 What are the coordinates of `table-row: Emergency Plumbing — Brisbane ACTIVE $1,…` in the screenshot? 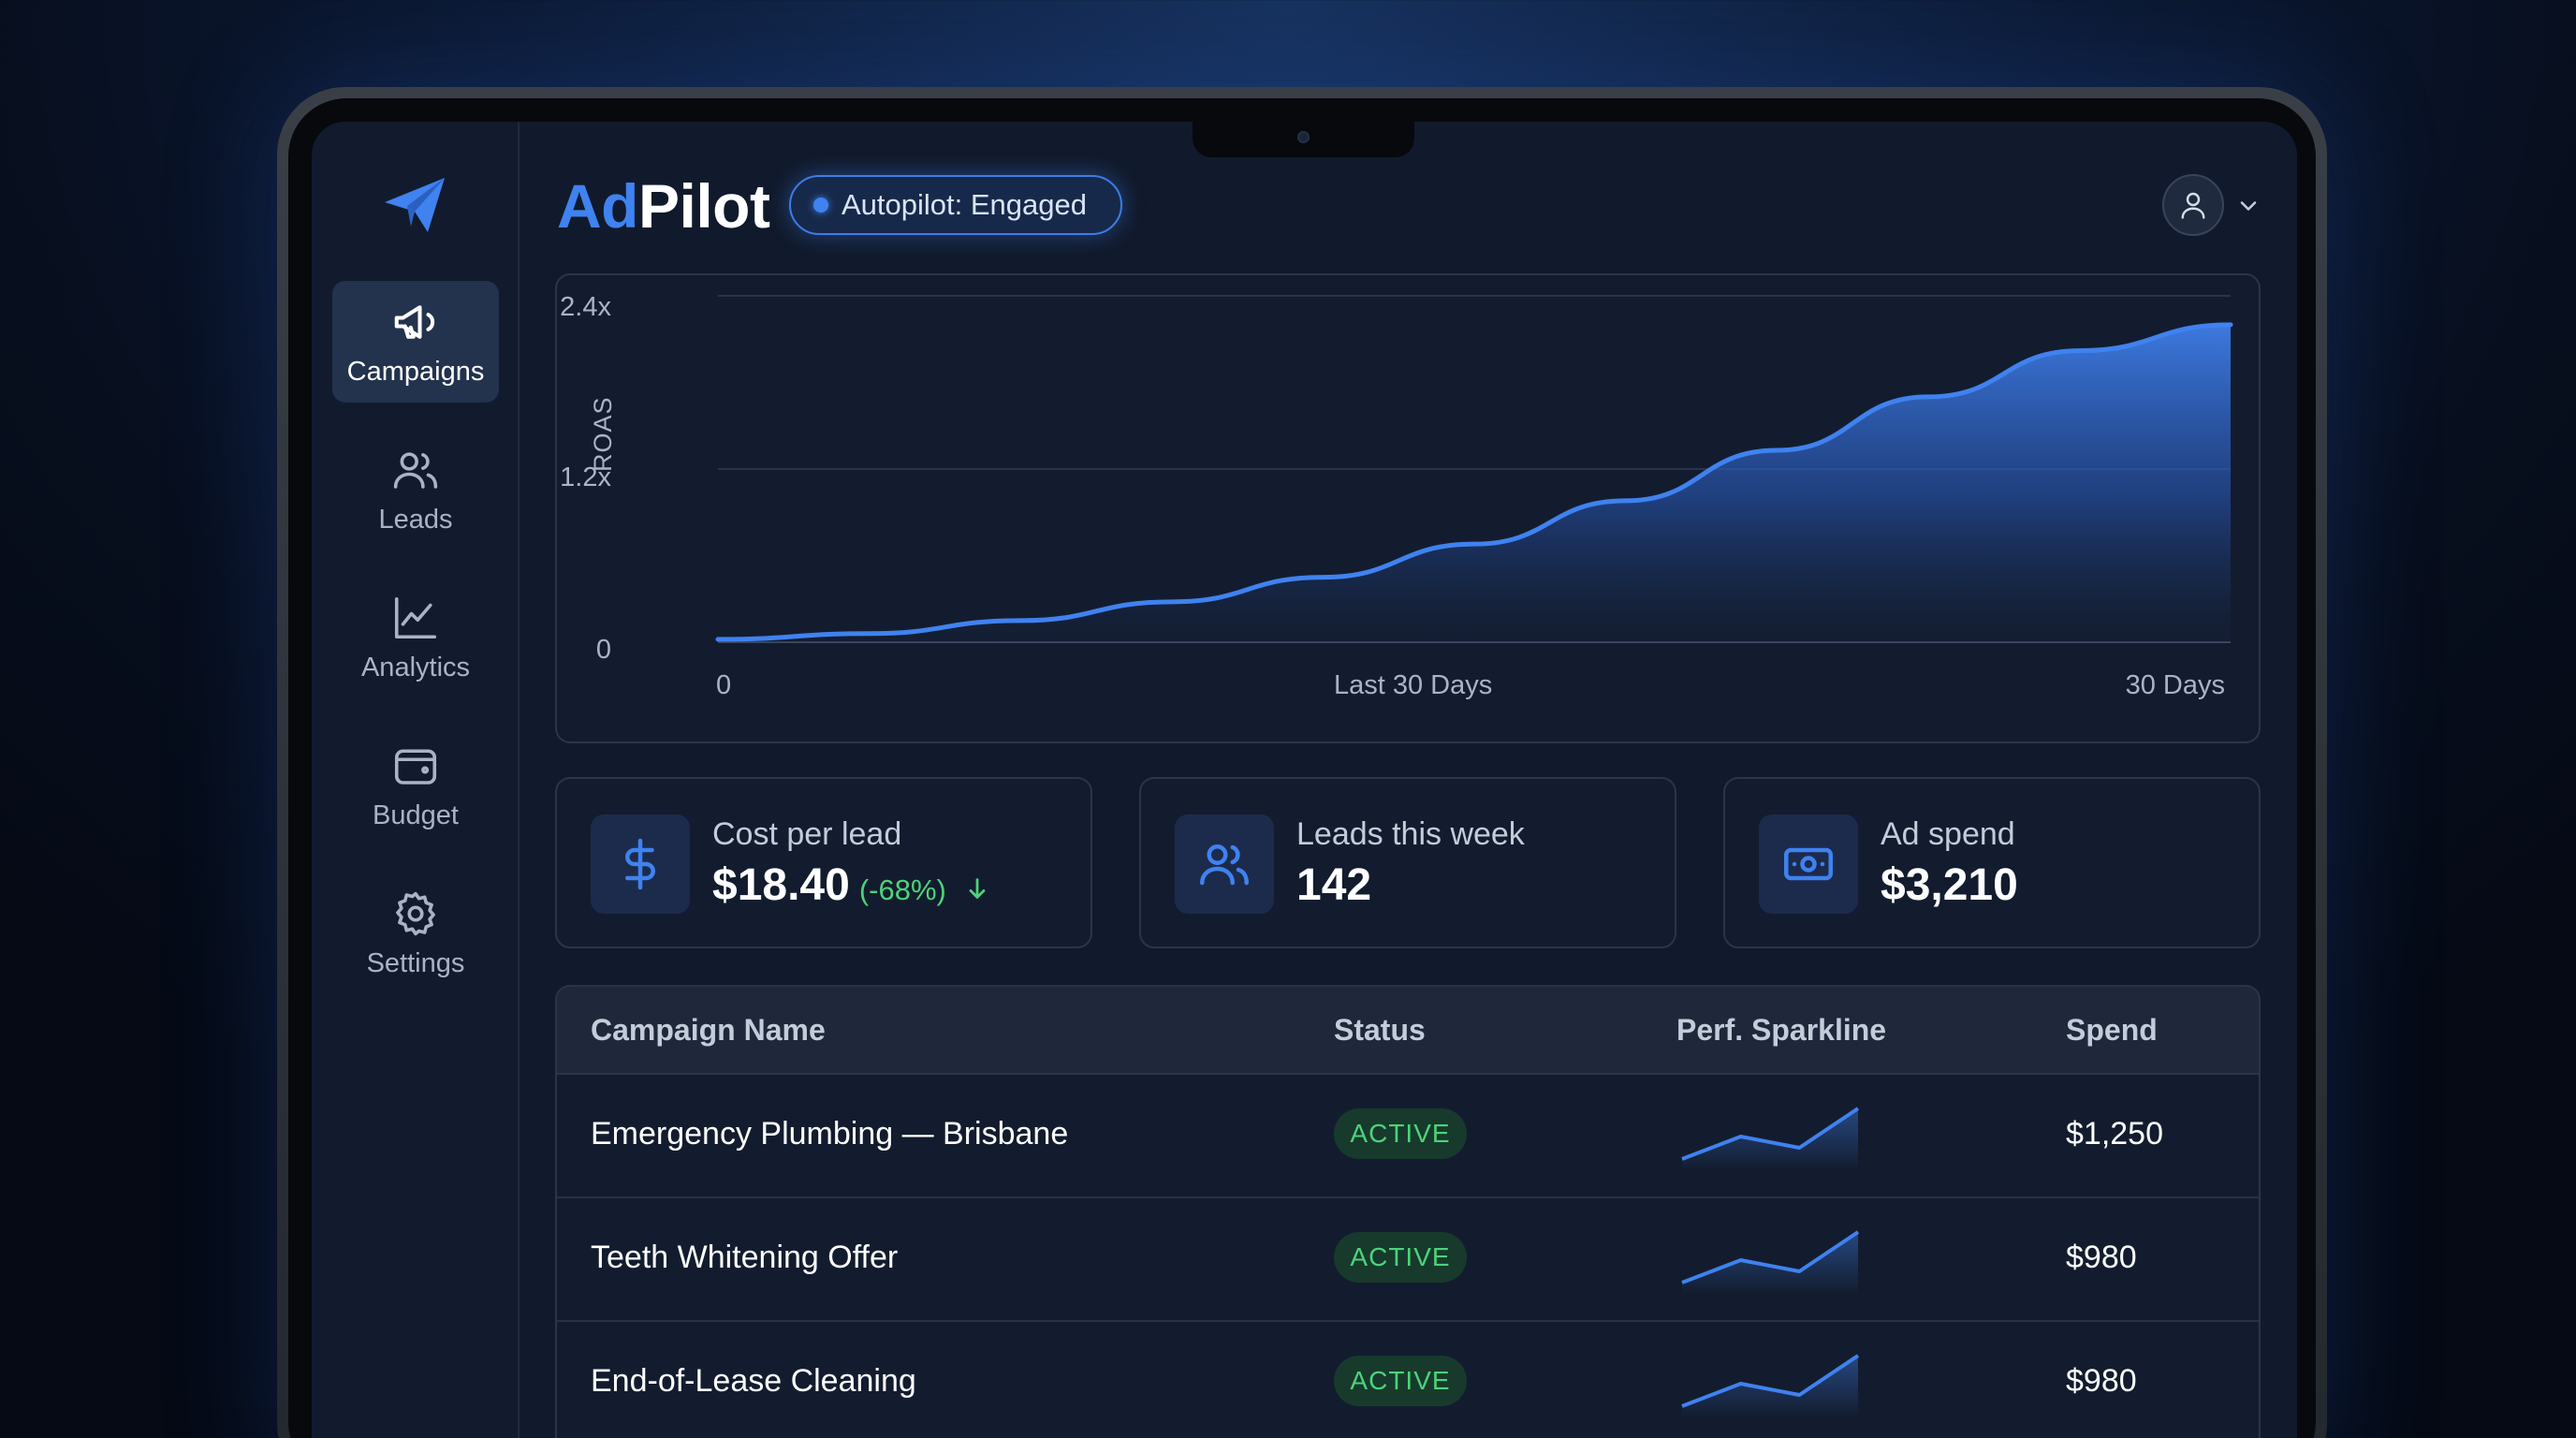 It's located at (1408, 1136).